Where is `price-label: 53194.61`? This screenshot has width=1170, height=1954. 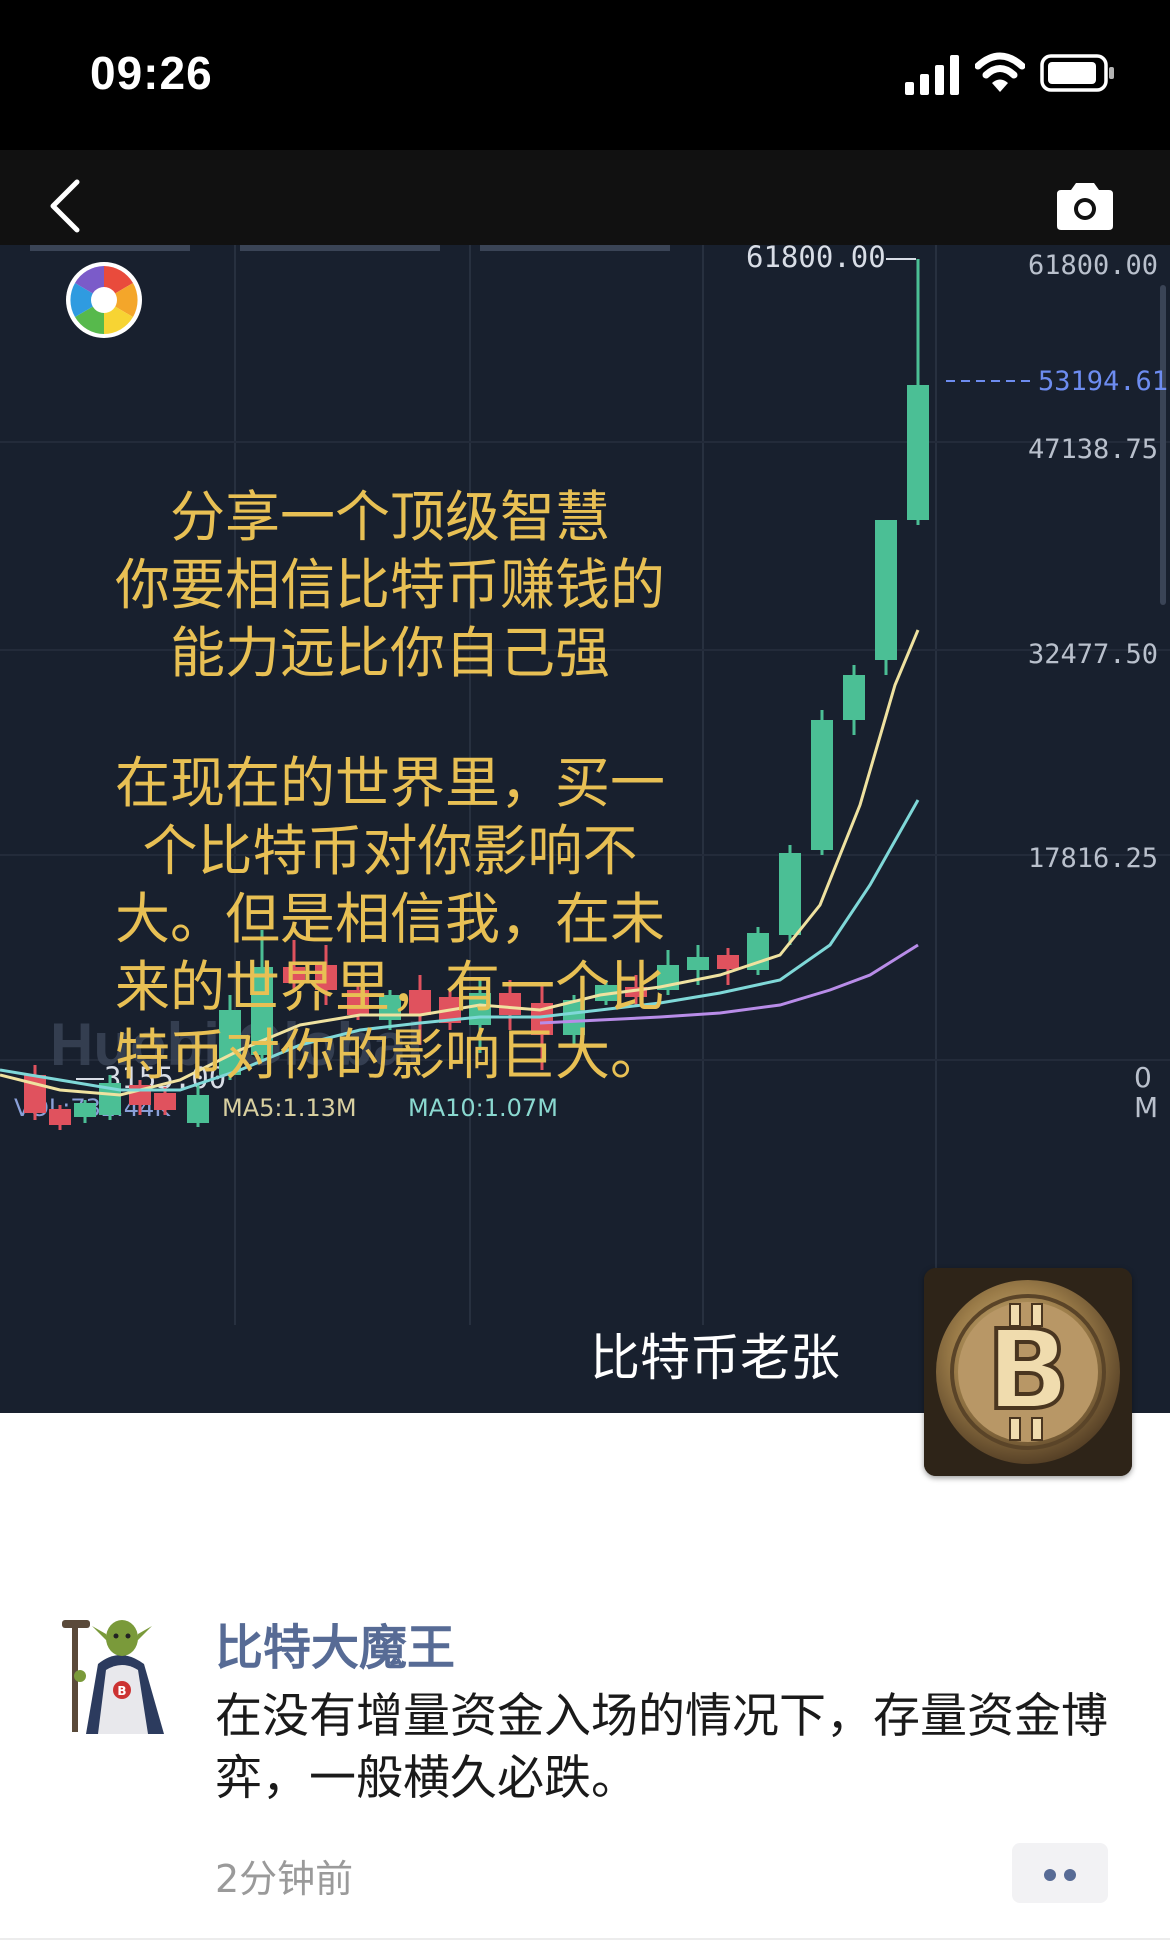 price-label: 53194.61 is located at coordinates (1103, 381).